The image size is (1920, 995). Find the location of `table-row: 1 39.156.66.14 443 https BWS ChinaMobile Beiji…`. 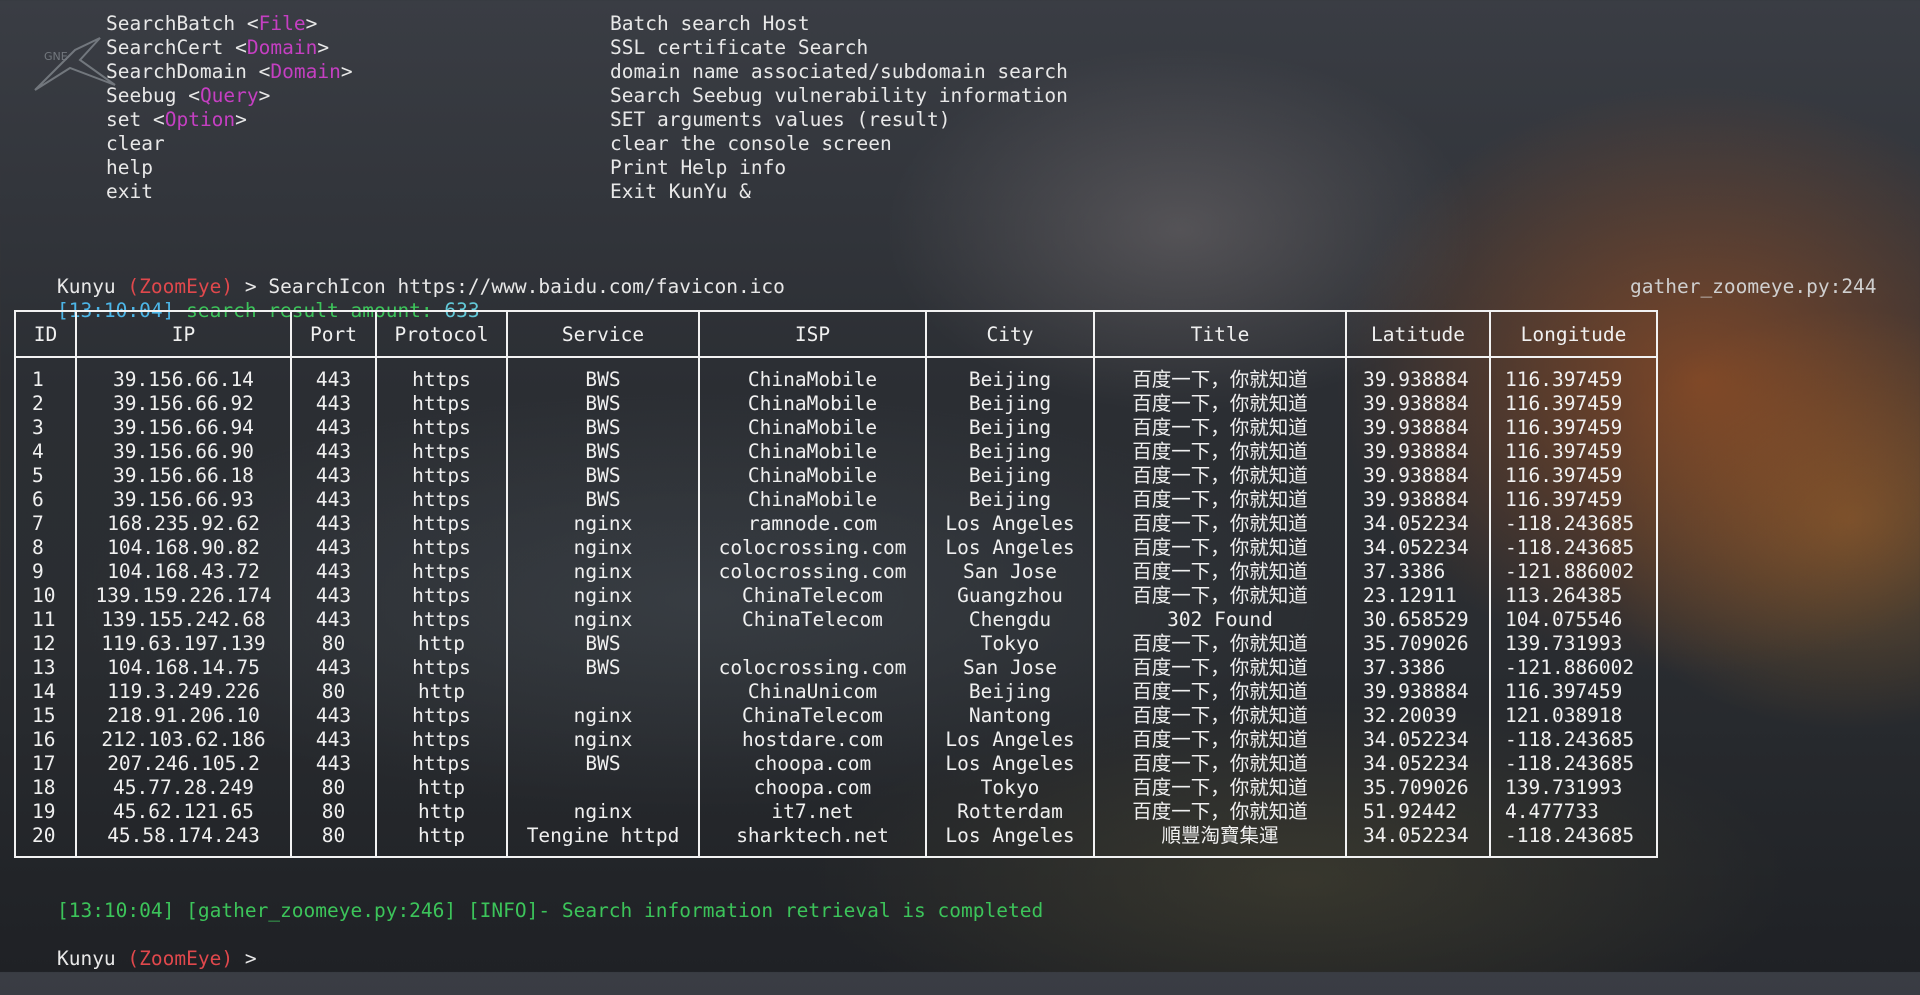

table-row: 1 39.156.66.14 443 https BWS ChinaMobile Beiji… is located at coordinates (836, 380).